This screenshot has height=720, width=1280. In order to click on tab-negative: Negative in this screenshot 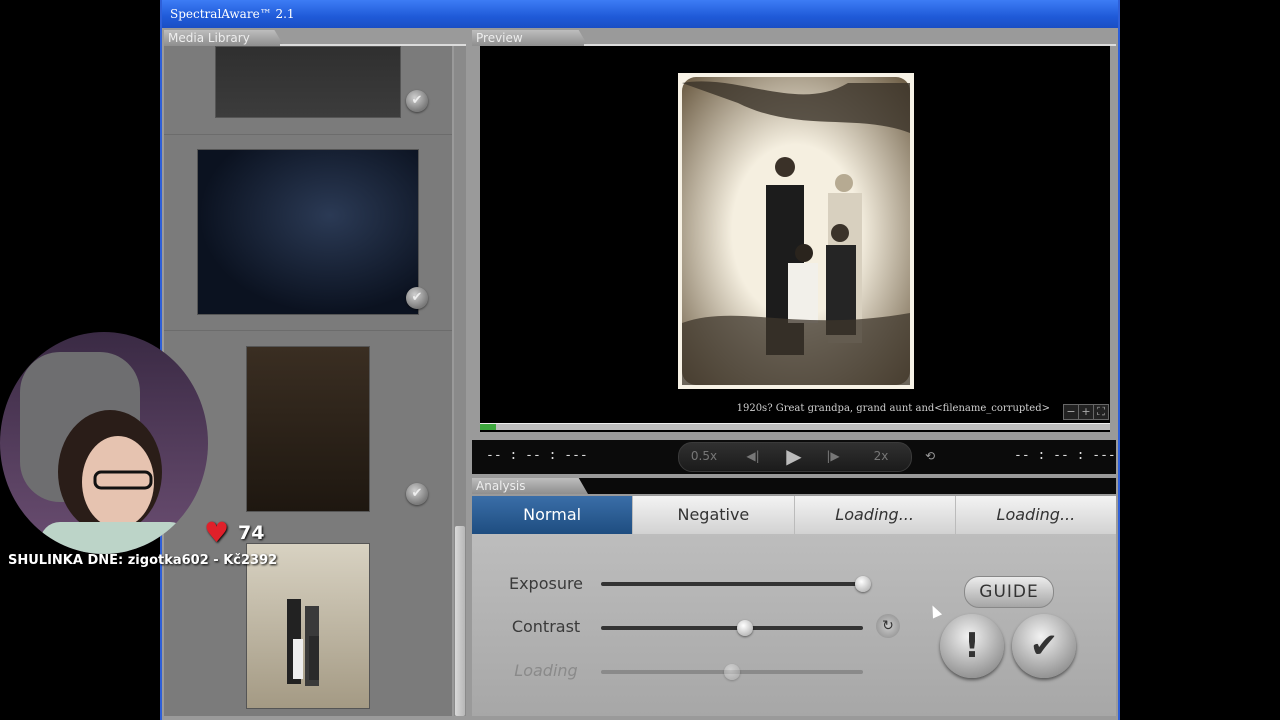, I will do `click(714, 515)`.